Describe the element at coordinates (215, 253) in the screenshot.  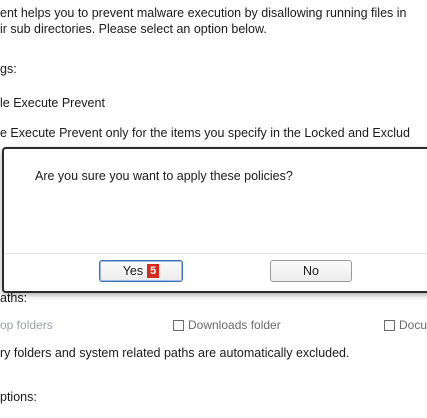
I see `dialog-divider` at that location.